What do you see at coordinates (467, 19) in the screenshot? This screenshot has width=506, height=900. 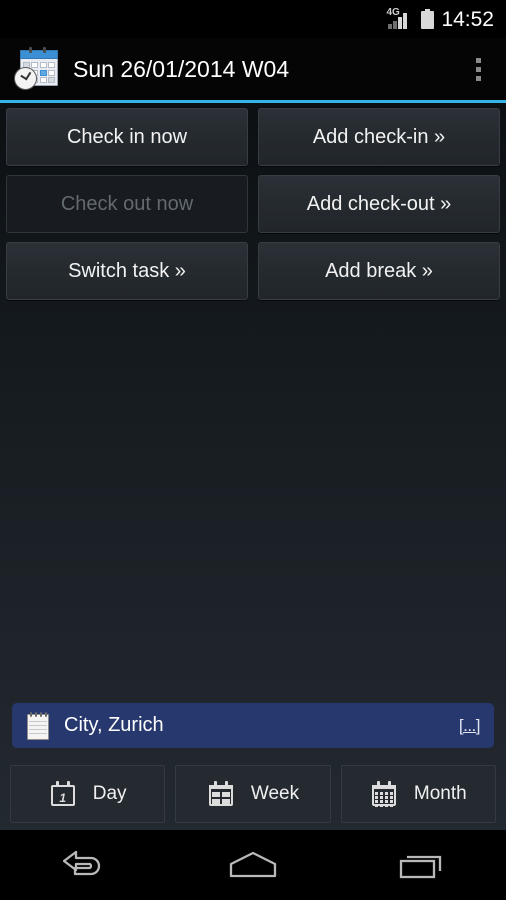 I see `status-bar-clock: 14:52` at bounding box center [467, 19].